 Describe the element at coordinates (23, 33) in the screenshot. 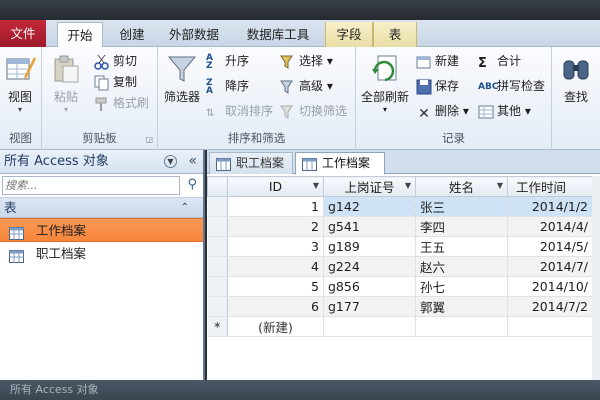

I see `tab-file: 文件` at that location.